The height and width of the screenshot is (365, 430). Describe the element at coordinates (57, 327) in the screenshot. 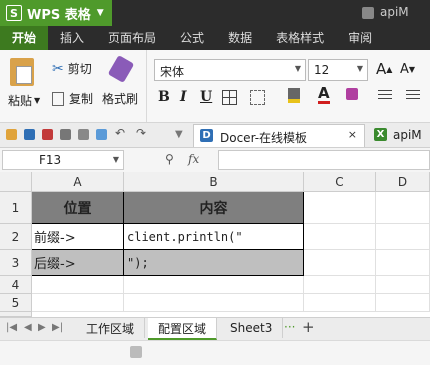

I see `last-sheet-icon: ▶|` at that location.